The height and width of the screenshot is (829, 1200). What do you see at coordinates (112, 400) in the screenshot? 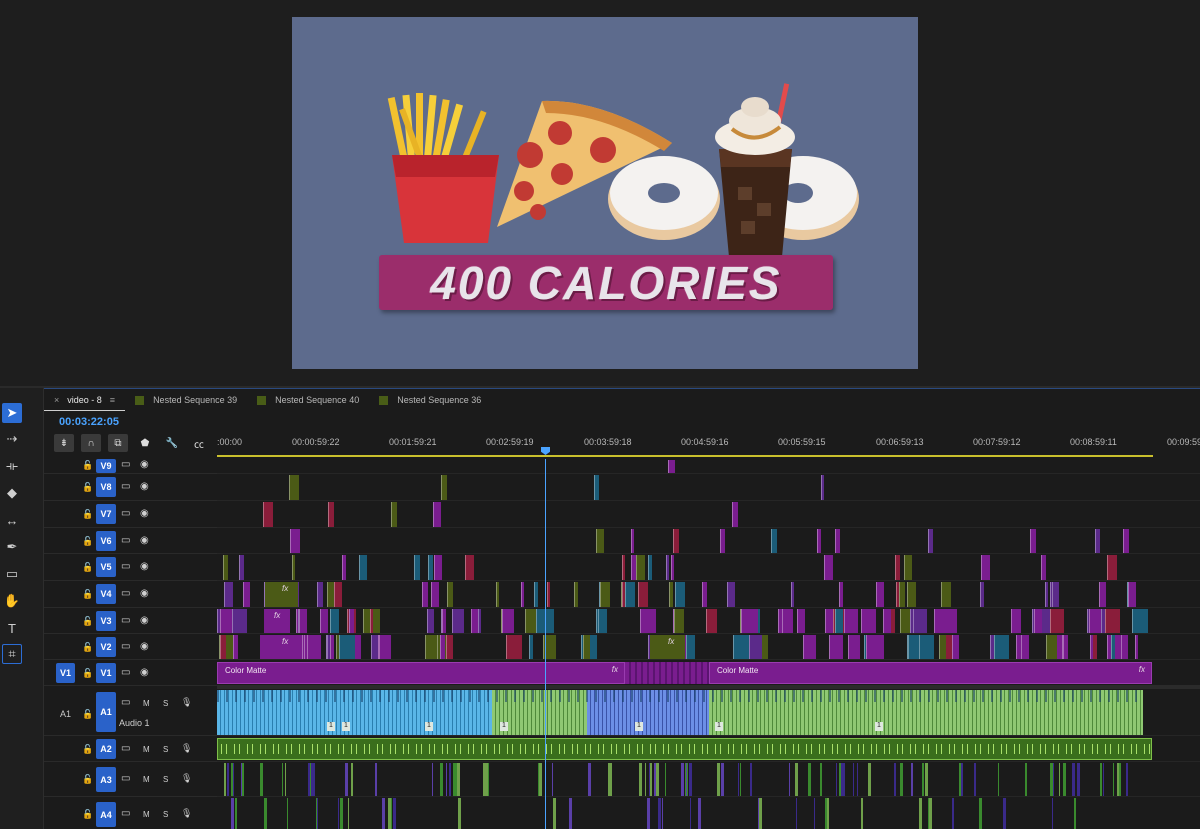
I see `menu-icon: ≡` at bounding box center [112, 400].